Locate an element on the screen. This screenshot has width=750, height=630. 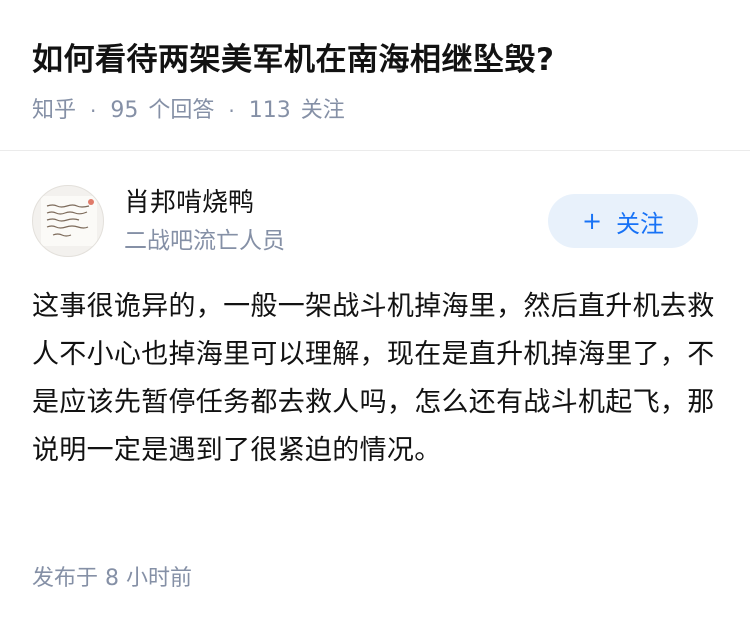
handwritten-note-avatar-icon is located at coordinates (69, 221).